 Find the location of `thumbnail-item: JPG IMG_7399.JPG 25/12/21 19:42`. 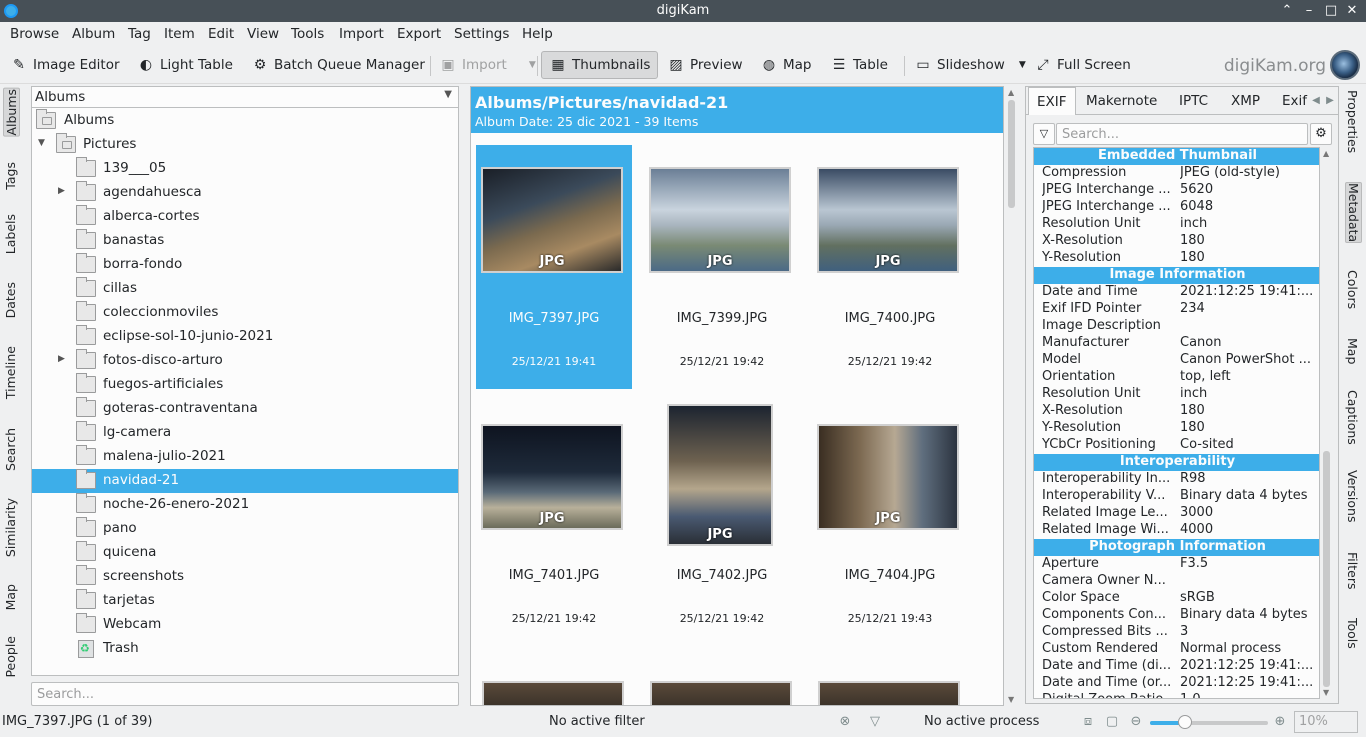

thumbnail-item: JPG IMG_7399.JPG 25/12/21 19:42 is located at coordinates (722, 267).